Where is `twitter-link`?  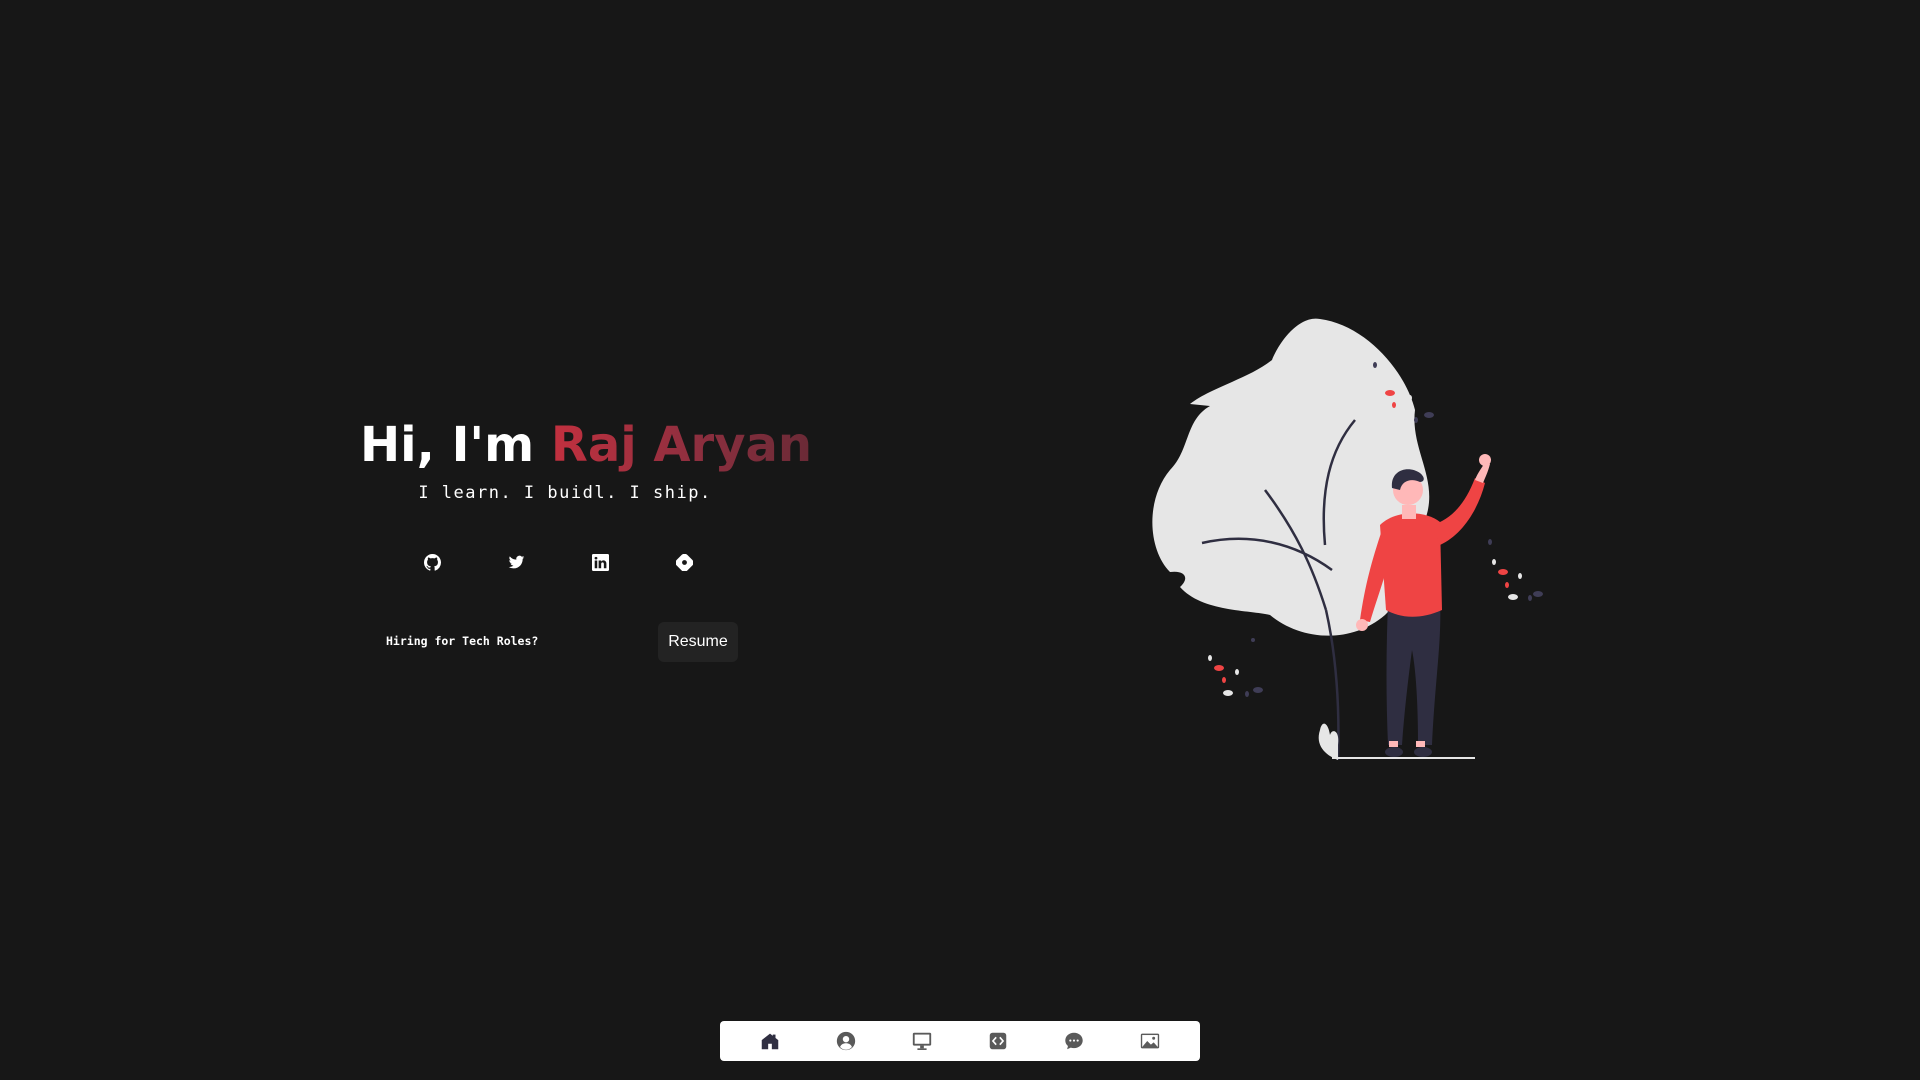
twitter-link is located at coordinates (516, 562).